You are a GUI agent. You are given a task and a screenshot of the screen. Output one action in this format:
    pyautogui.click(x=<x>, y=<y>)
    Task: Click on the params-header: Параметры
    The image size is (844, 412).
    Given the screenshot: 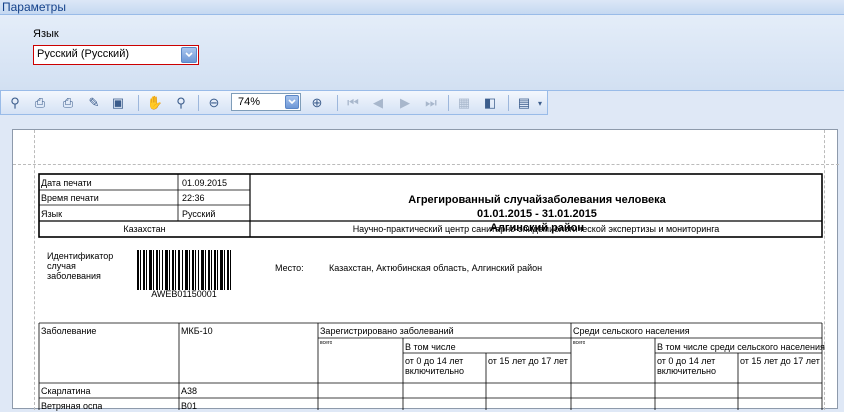 What is the action you would take?
    pyautogui.click(x=422, y=7)
    